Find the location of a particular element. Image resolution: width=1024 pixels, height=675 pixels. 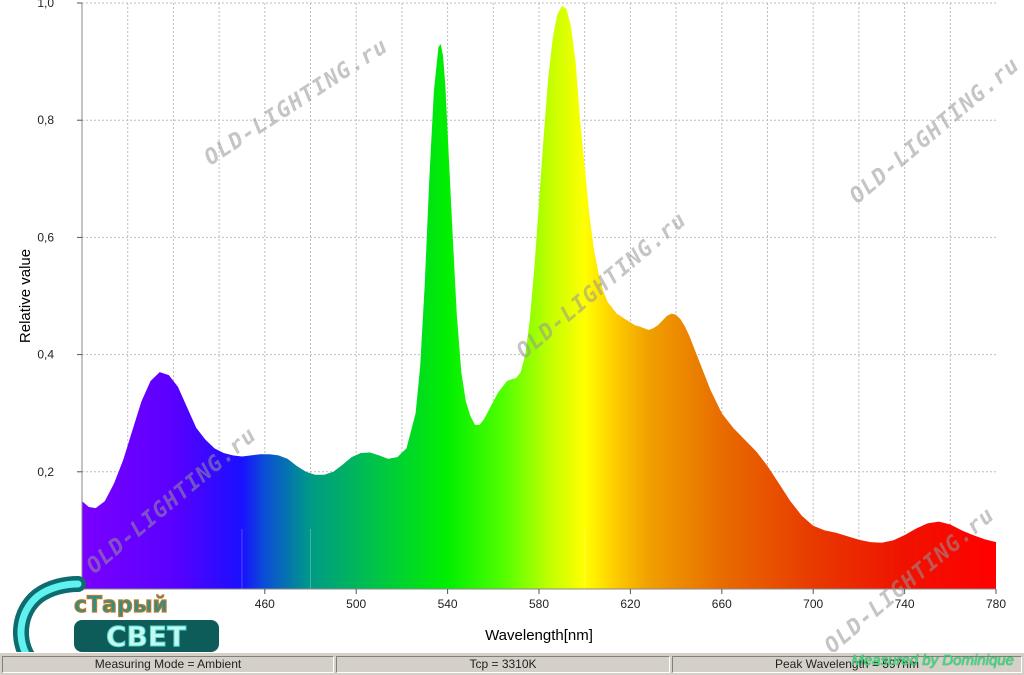

status-tcp: Tcp = 3310K is located at coordinates (503, 664).